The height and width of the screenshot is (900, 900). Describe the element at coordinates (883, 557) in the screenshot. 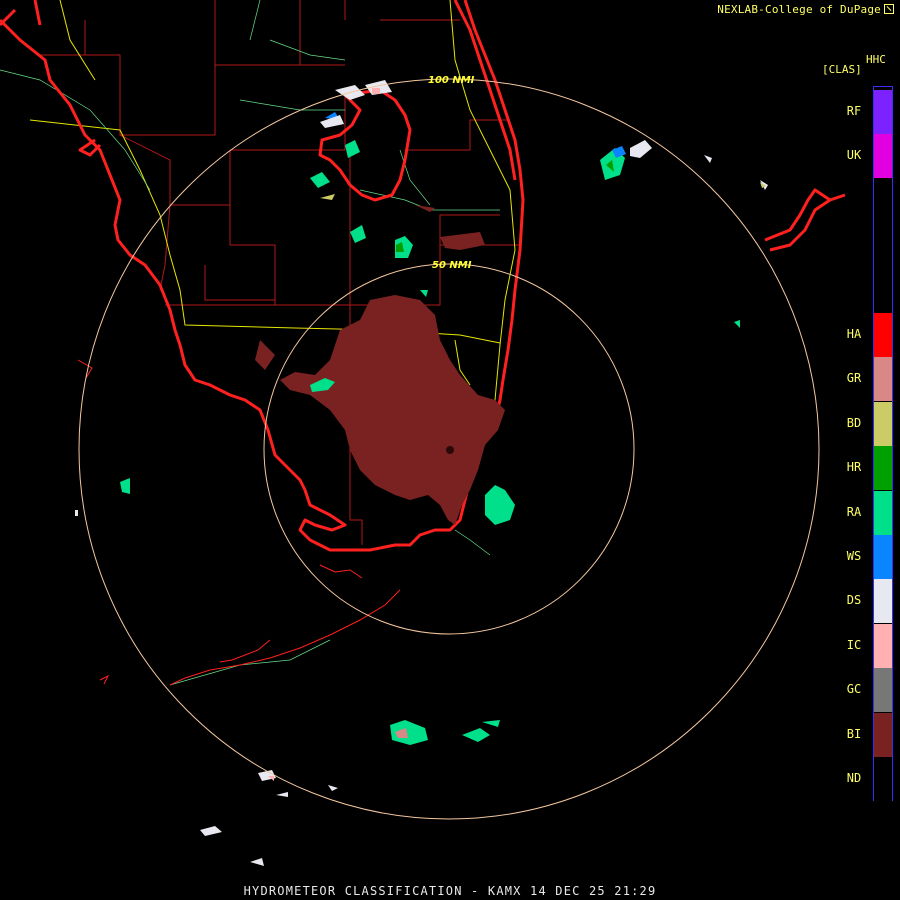

I see `legend-swatch-ws` at that location.